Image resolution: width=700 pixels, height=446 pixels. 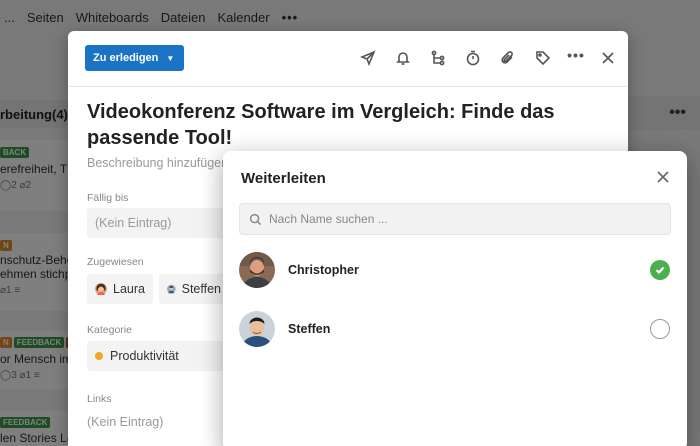 I want to click on paperclip-icon, so click(x=508, y=58).